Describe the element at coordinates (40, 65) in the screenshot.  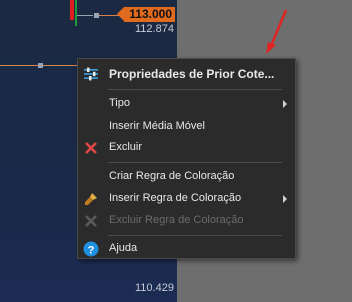
I see `price-line-handle` at that location.